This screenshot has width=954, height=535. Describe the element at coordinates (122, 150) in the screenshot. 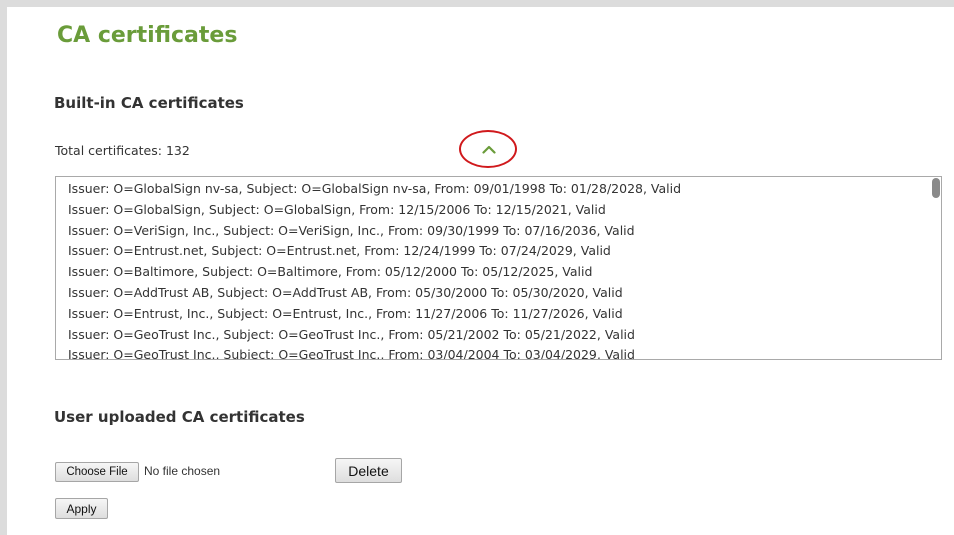

I see `total-certificates-label: Total certificates: 132` at that location.